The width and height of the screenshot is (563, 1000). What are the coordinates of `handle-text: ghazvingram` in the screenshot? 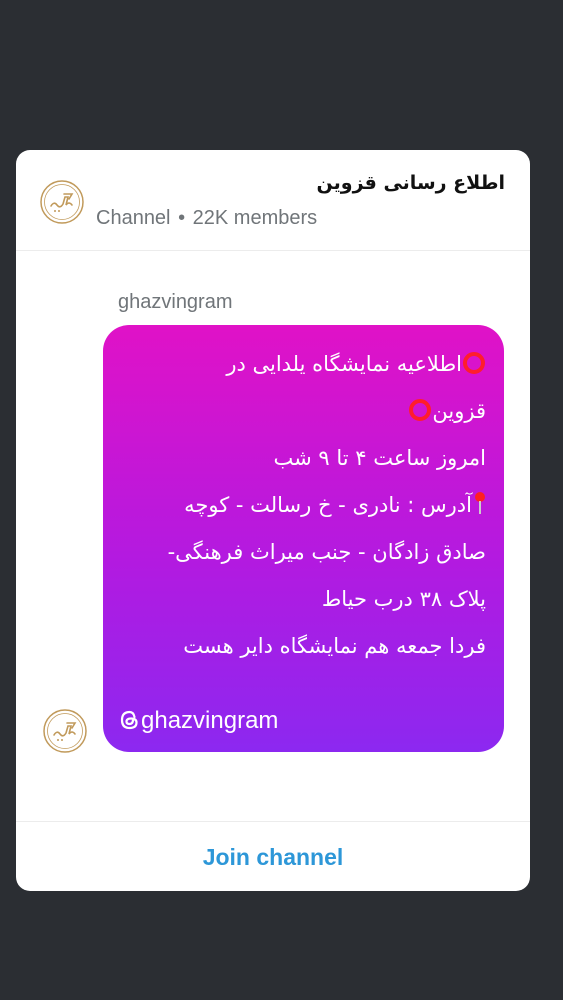 It's located at (210, 720).